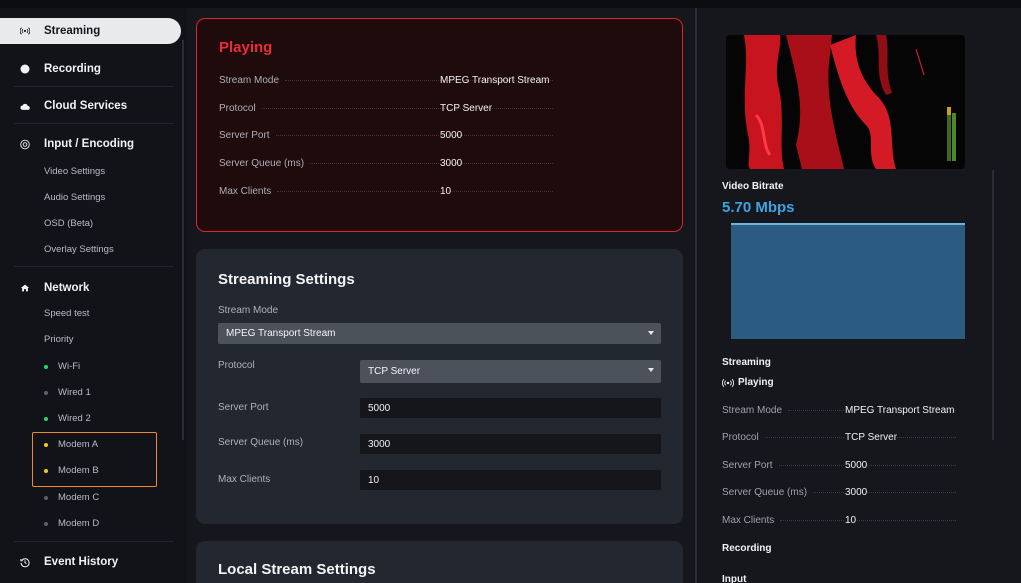  Describe the element at coordinates (389, 108) in the screenshot. I see `playing-row-protocol: Protocol TCP Server` at that location.